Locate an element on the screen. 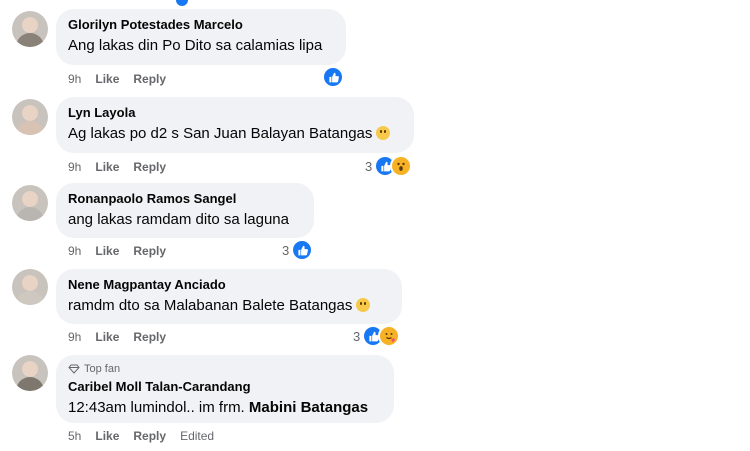 This screenshot has height=451, width=750. edited-label: Edited is located at coordinates (197, 436).